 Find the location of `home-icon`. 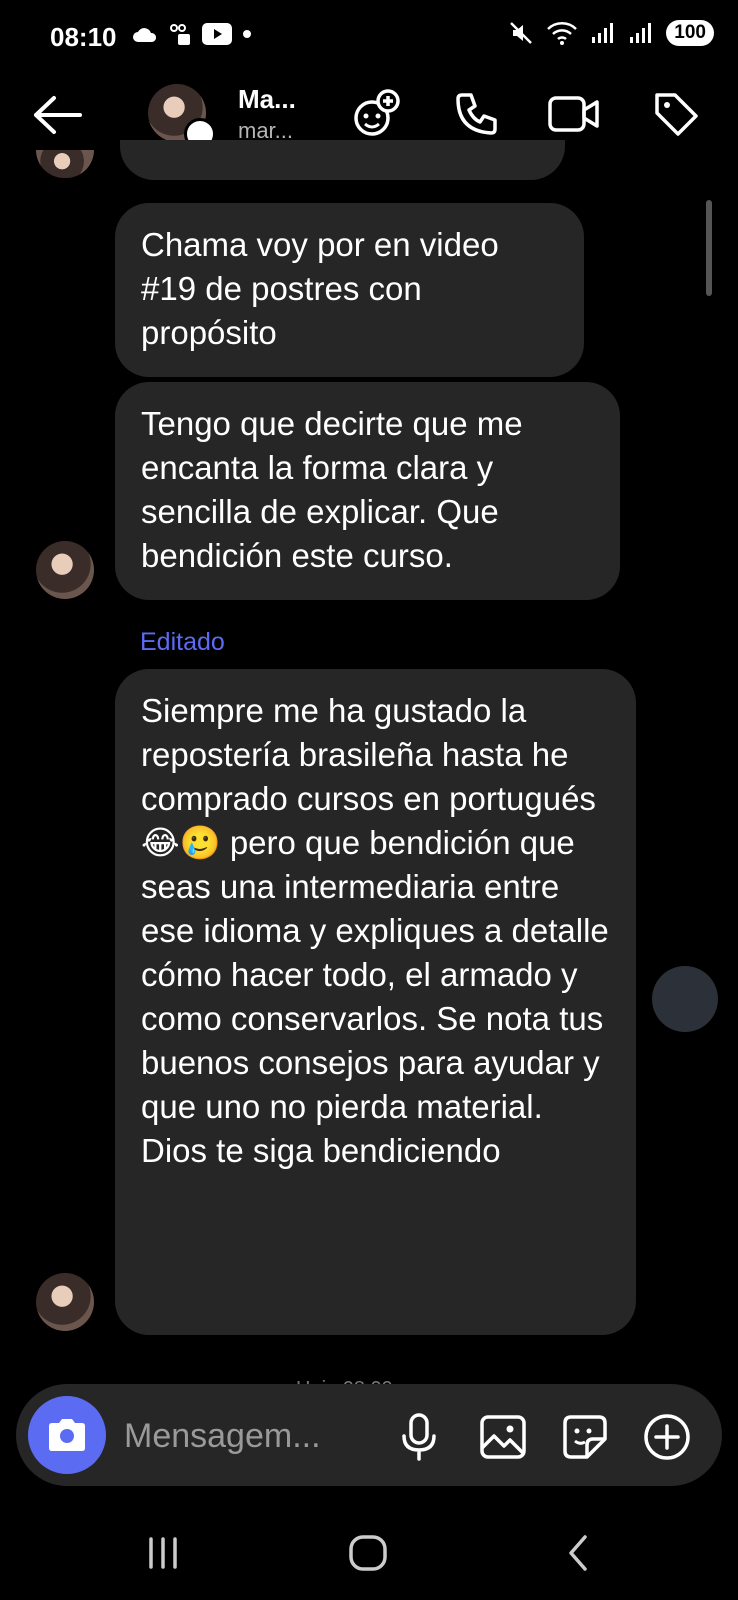

home-icon is located at coordinates (368, 1553).